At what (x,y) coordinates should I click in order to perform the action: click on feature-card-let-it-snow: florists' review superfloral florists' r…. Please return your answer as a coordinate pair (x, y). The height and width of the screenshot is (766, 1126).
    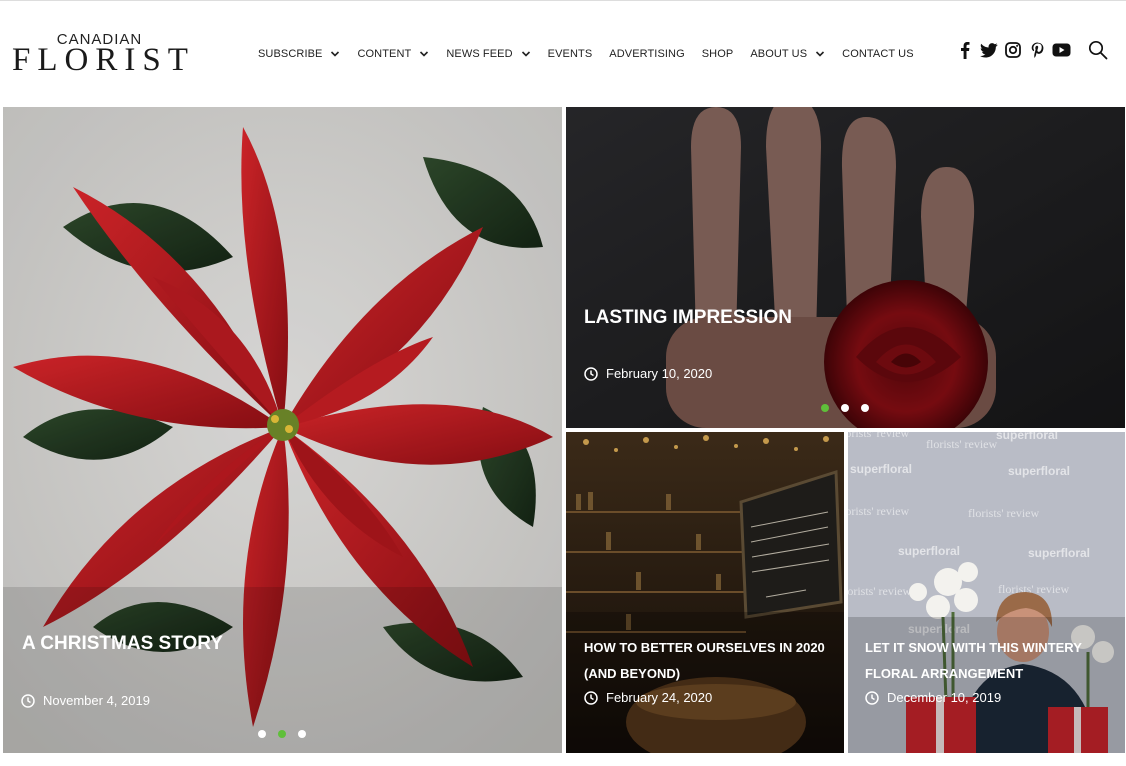
    Looking at the image, I should click on (986, 592).